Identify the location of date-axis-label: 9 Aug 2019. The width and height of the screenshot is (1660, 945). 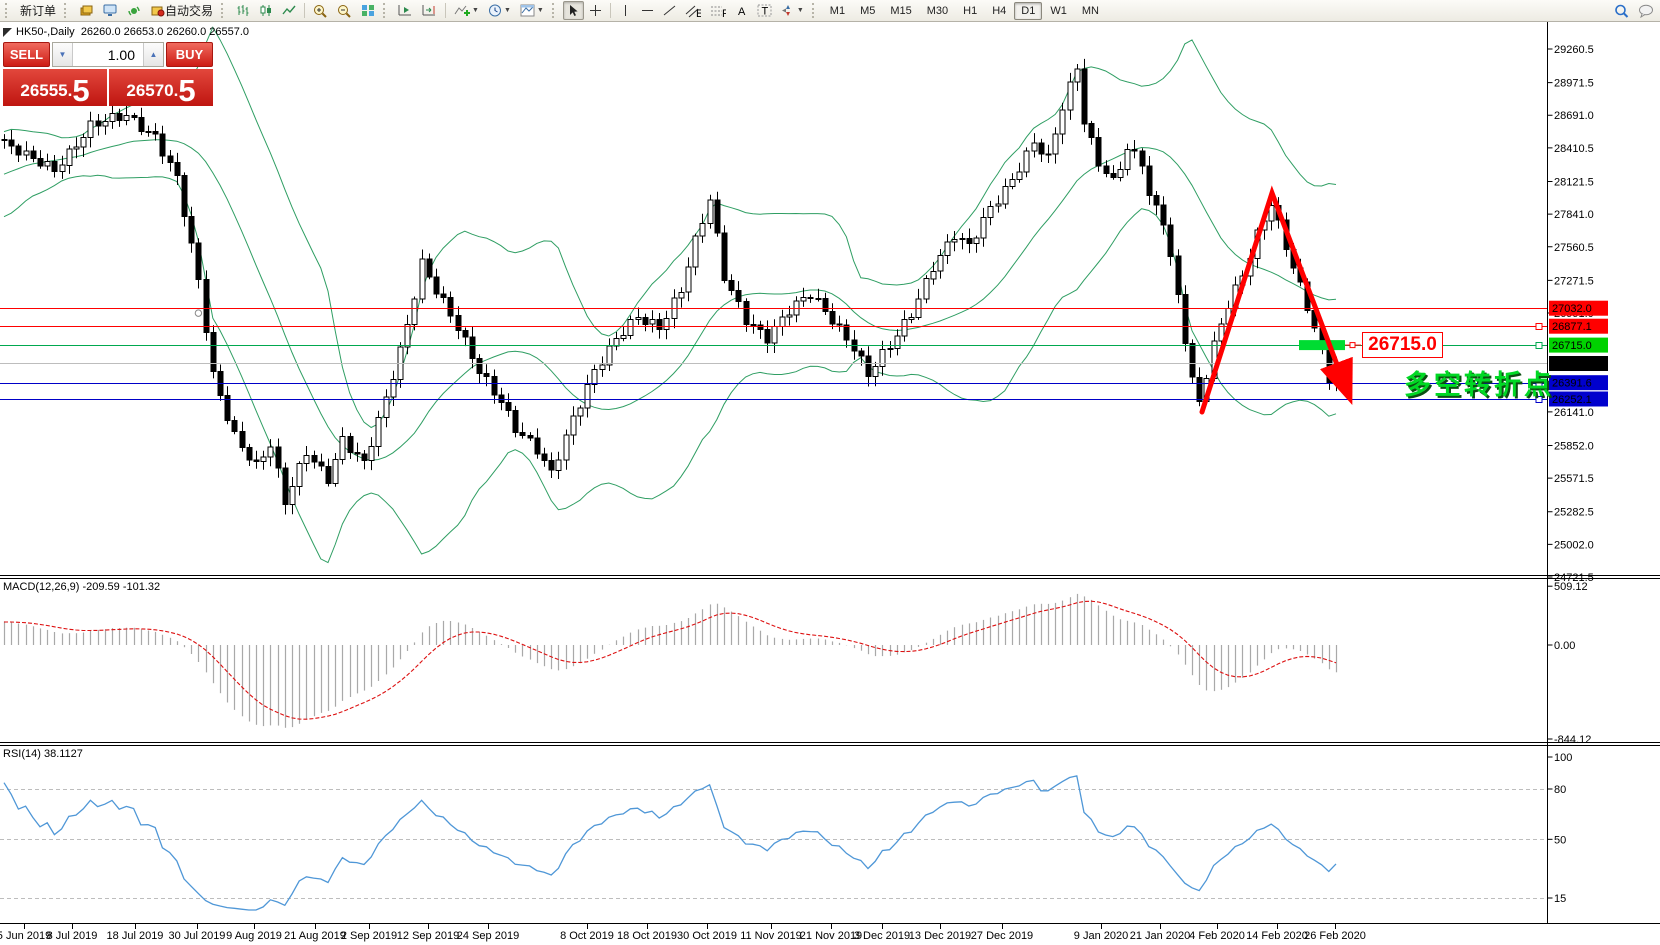
(254, 936).